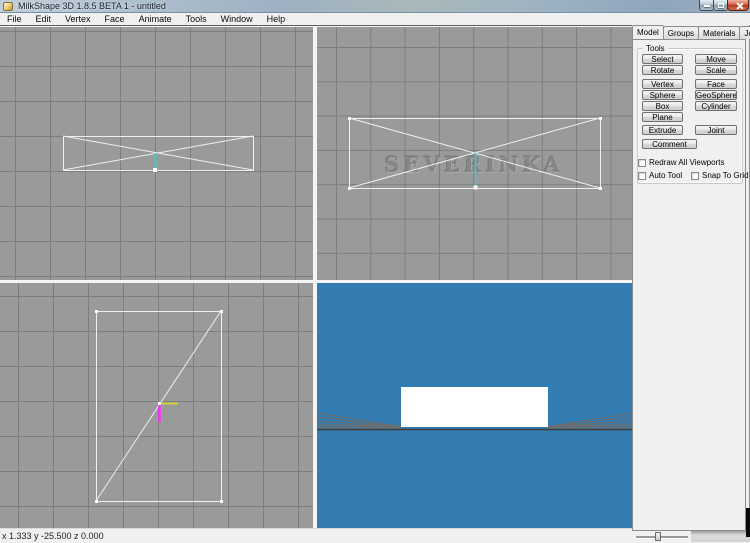  I want to click on box-button: Box, so click(662, 106).